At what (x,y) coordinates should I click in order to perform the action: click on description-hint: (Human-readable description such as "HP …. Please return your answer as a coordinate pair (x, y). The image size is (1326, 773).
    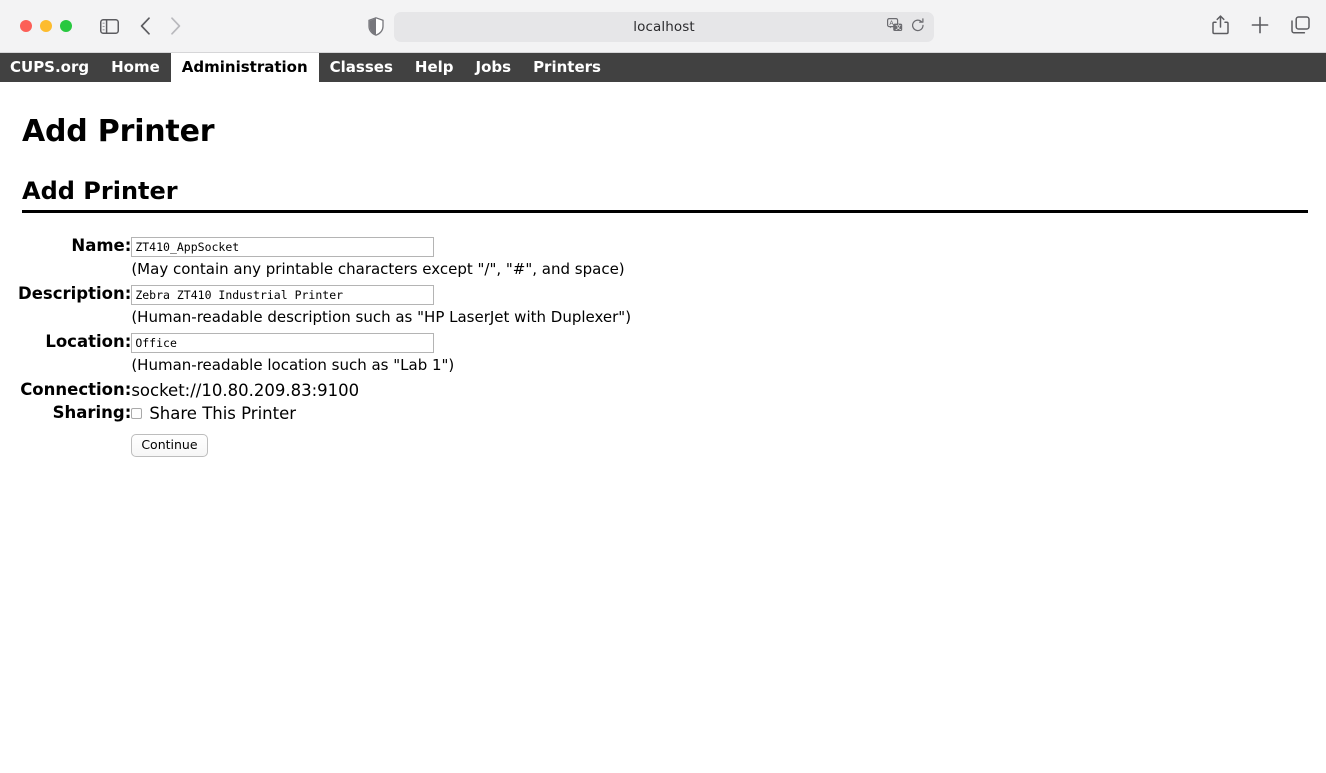
    Looking at the image, I should click on (381, 317).